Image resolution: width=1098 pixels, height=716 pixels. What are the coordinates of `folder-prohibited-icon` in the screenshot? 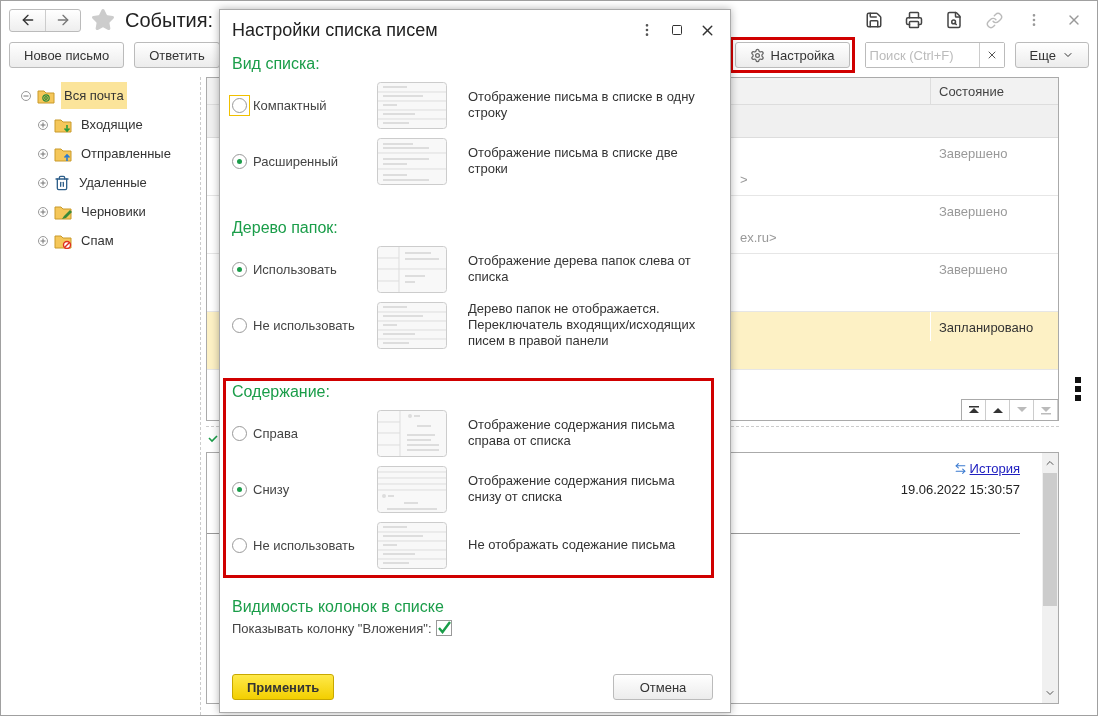 It's located at (63, 240).